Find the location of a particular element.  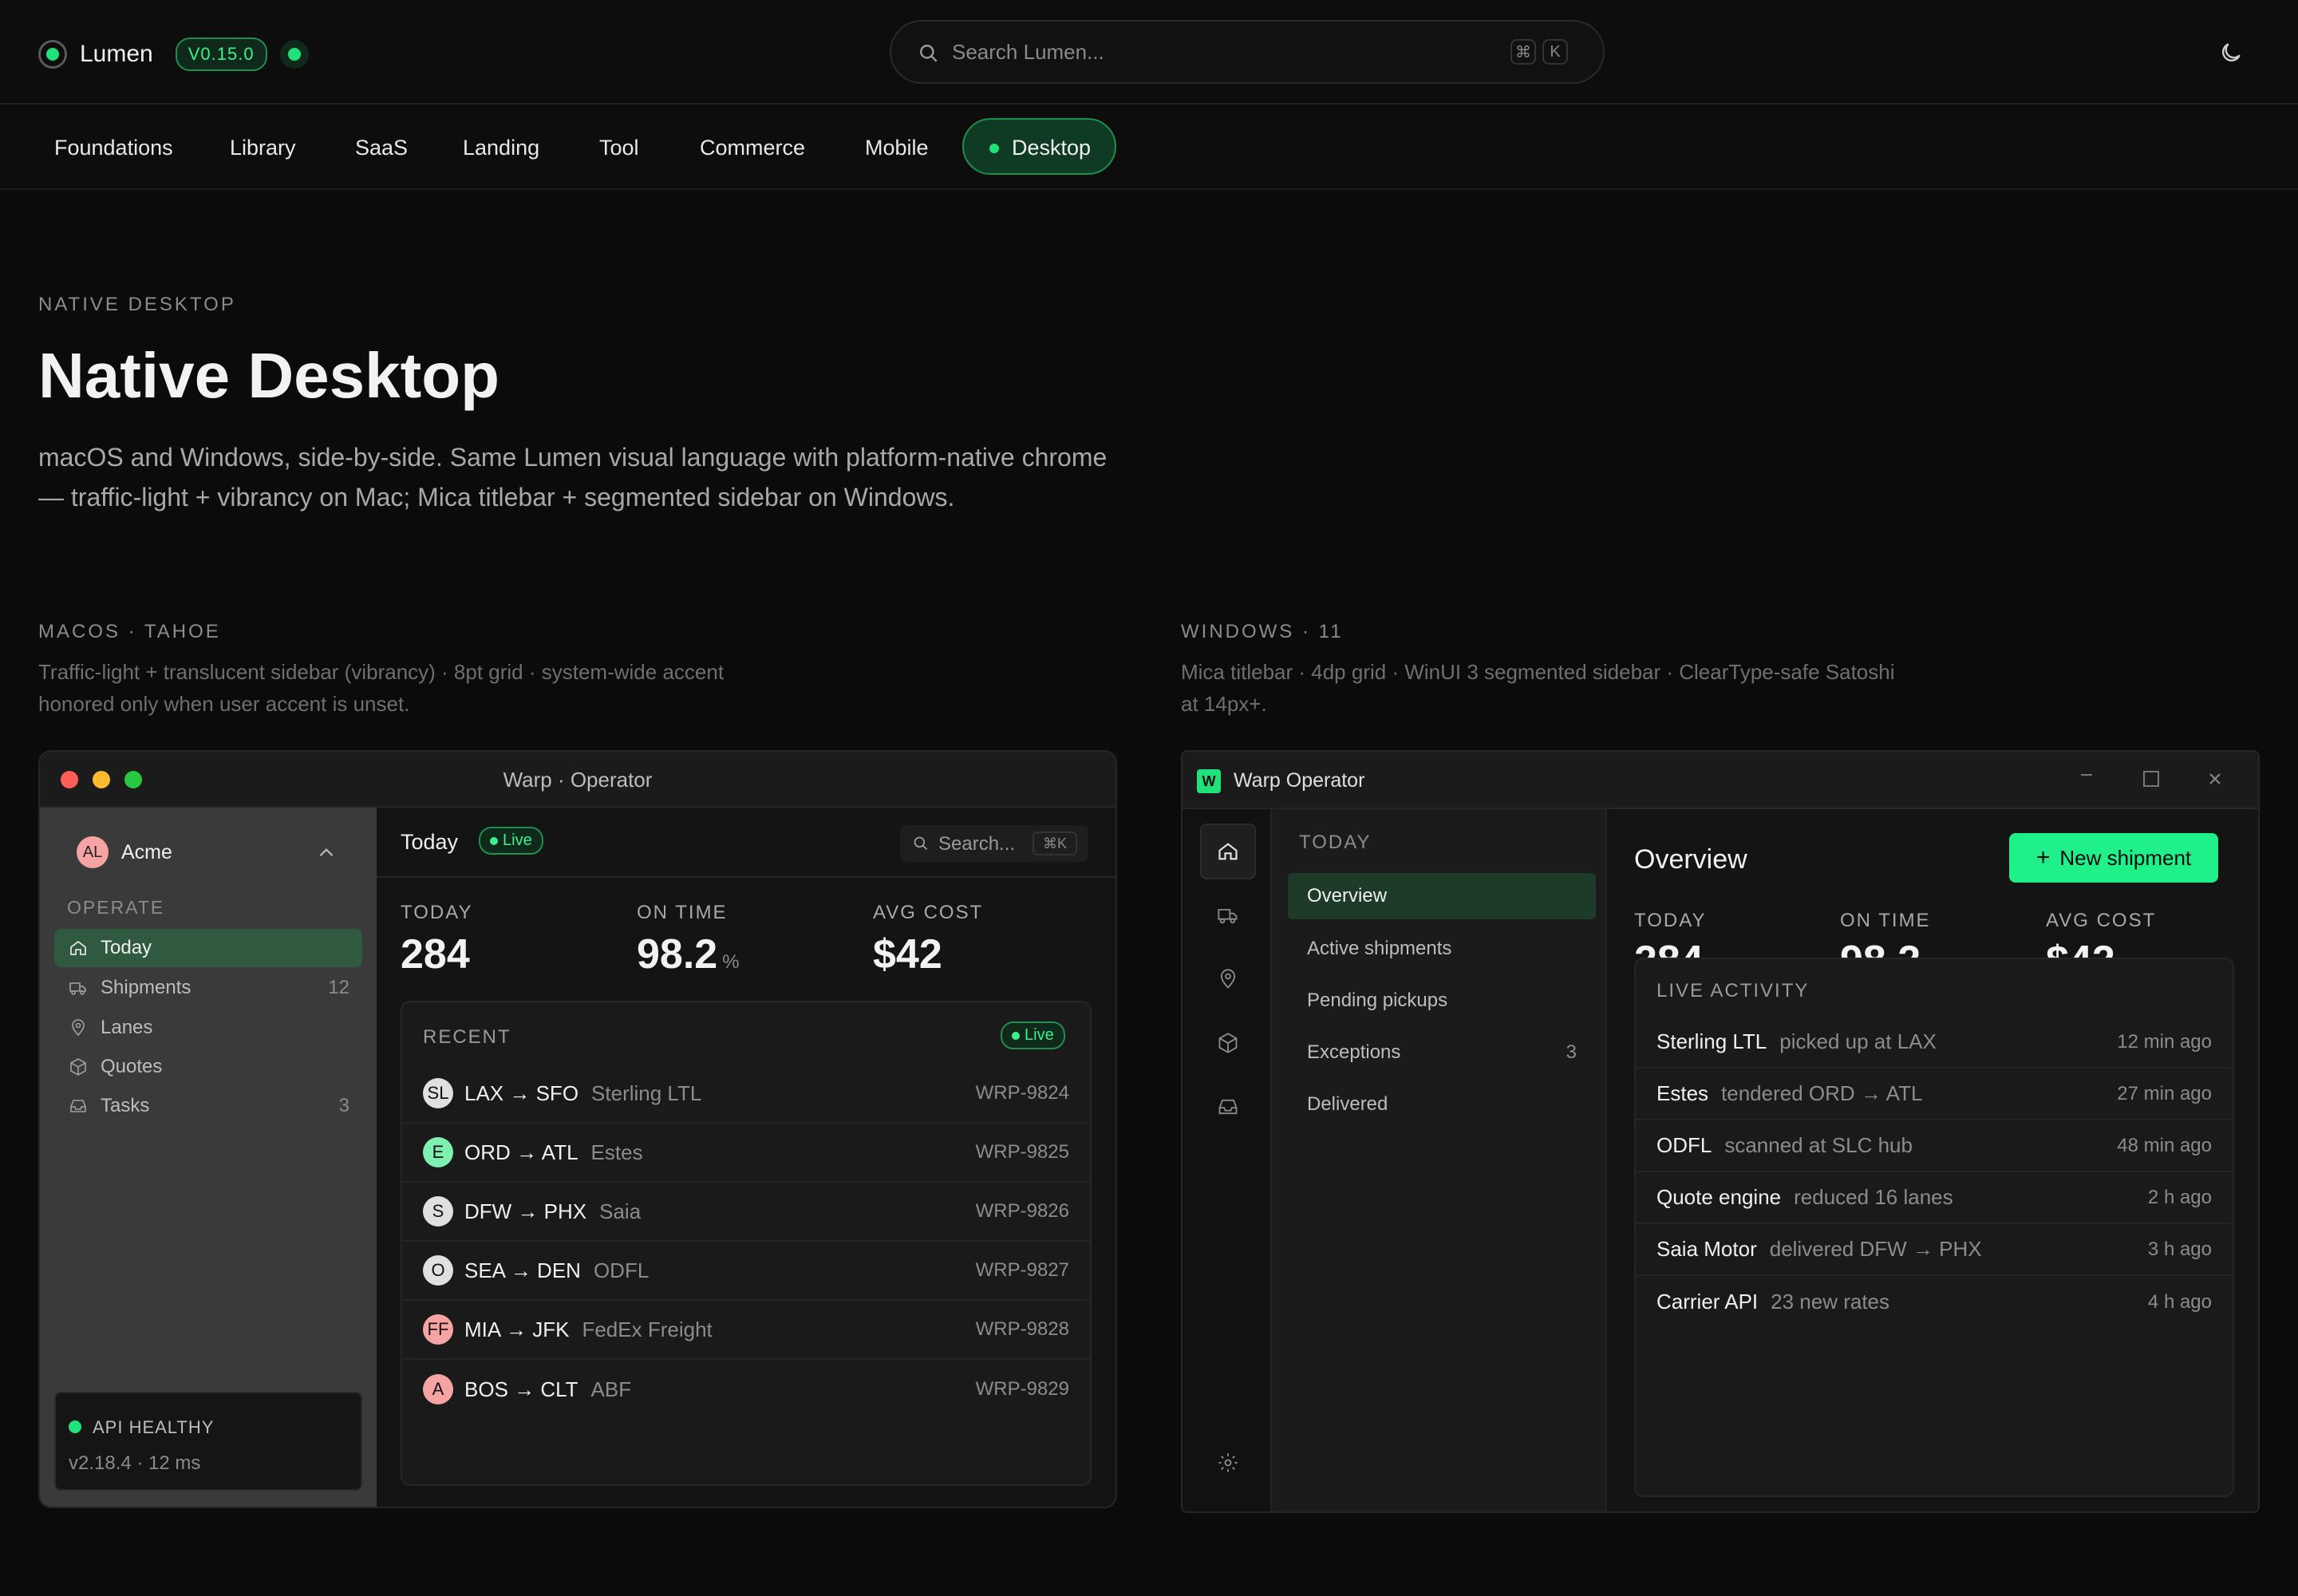

app-logo-icon: W is located at coordinates (1209, 781).